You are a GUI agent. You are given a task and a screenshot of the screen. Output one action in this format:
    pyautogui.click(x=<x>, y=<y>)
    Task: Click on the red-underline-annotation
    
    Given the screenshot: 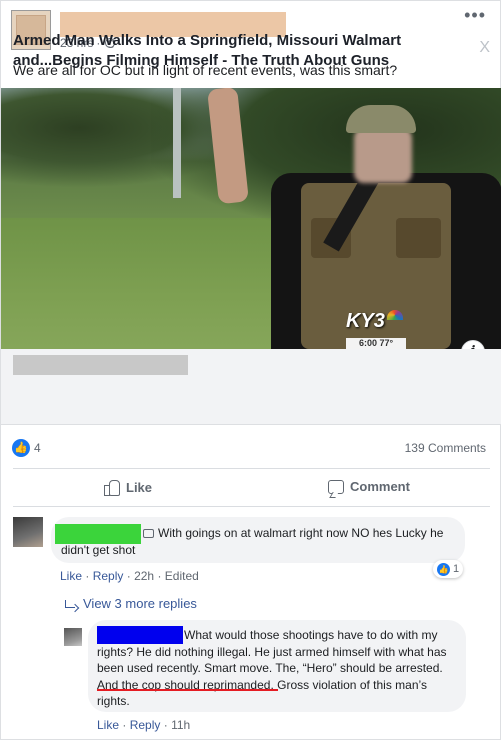 What is the action you would take?
    pyautogui.click(x=187, y=690)
    